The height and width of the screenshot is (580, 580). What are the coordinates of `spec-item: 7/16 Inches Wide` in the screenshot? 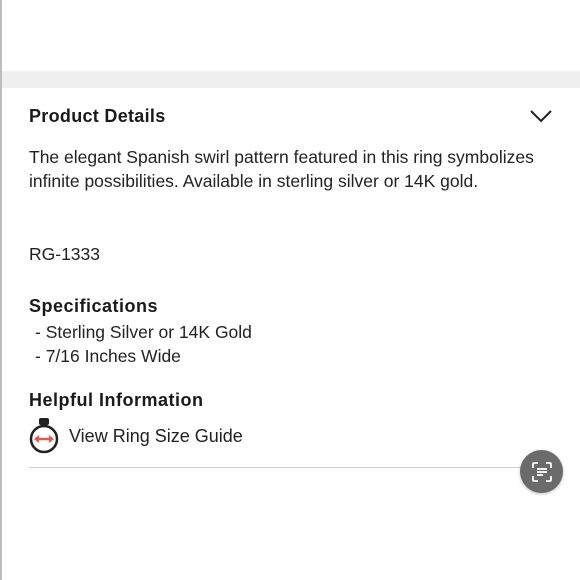 It's located at (143, 356).